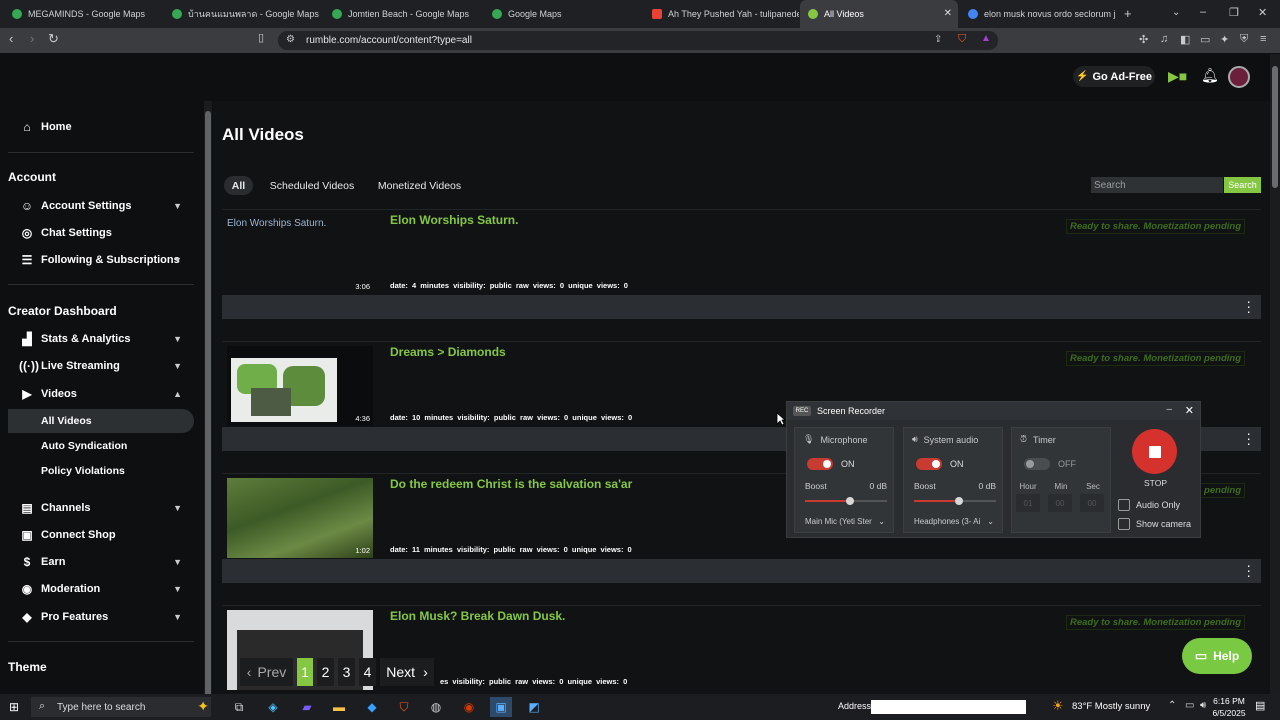 This screenshot has width=1280, height=720. Describe the element at coordinates (1244, 39) in the screenshot. I see `vpn-icon: ⛨` at that location.